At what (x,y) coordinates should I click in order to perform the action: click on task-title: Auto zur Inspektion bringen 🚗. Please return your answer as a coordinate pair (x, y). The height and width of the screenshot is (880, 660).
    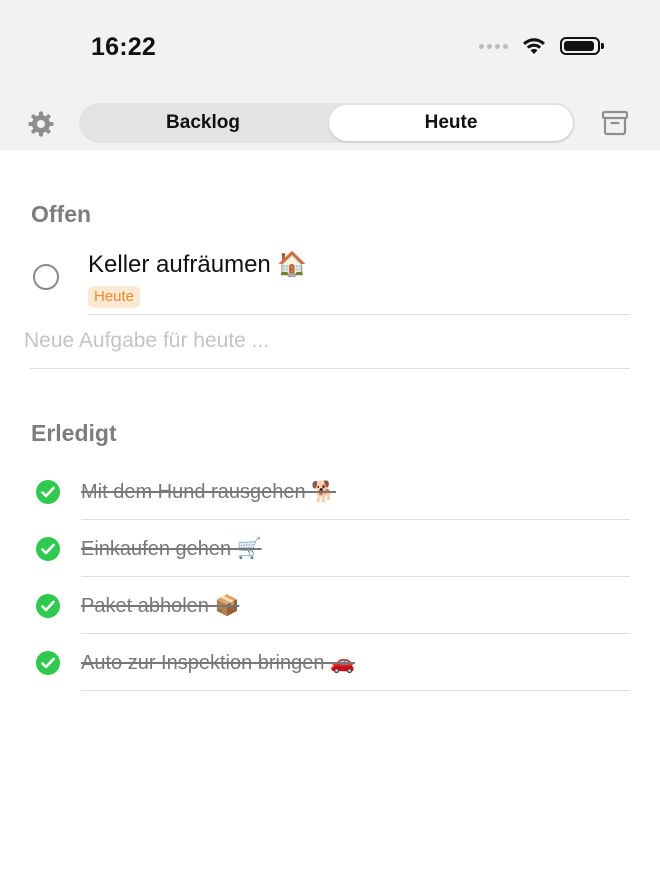
    Looking at the image, I should click on (218, 662).